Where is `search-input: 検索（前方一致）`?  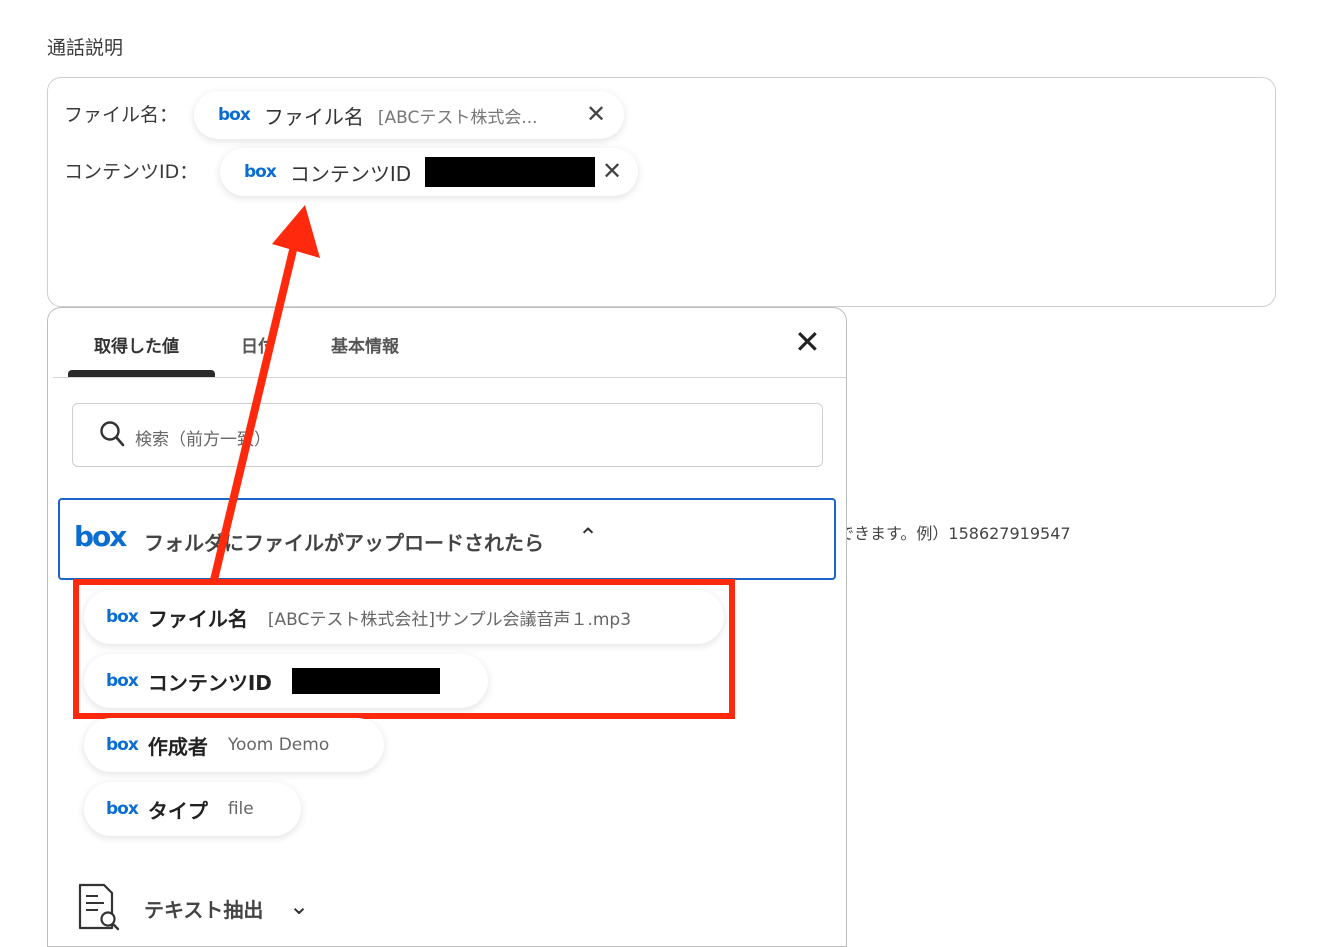 search-input: 検索（前方一致） is located at coordinates (447, 435).